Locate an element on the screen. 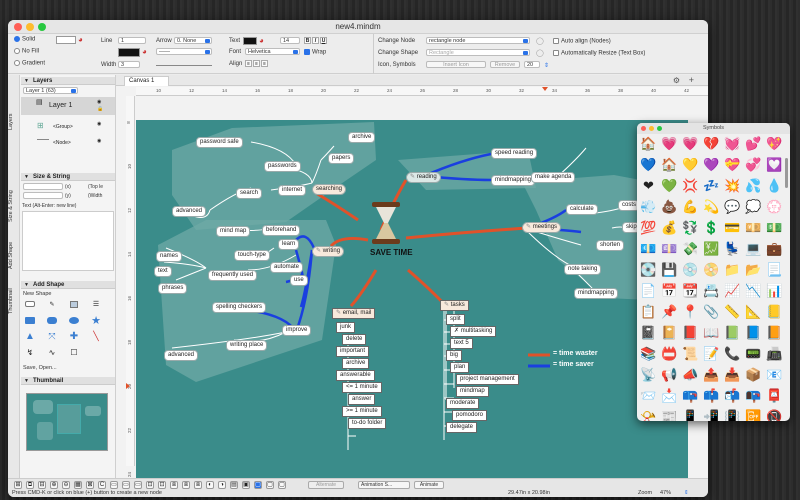 This screenshot has height=500, width=800. node-to-do-folder: to-do folder is located at coordinates (367, 423).